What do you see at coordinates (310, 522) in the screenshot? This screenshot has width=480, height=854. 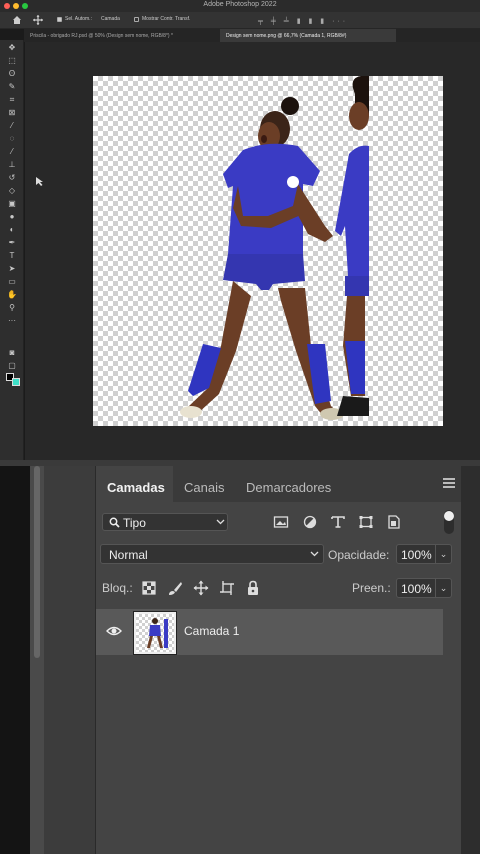 I see `filter-adjustment-icon` at bounding box center [310, 522].